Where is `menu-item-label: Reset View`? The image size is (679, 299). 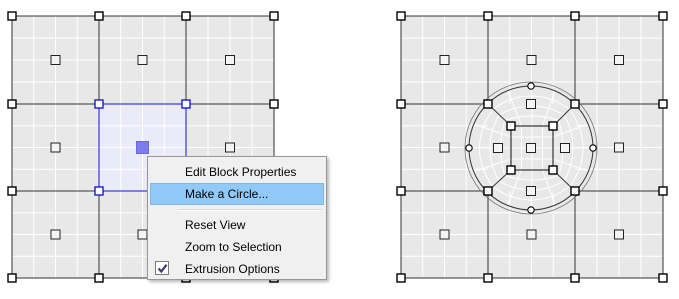
menu-item-label: Reset View is located at coordinates (215, 225).